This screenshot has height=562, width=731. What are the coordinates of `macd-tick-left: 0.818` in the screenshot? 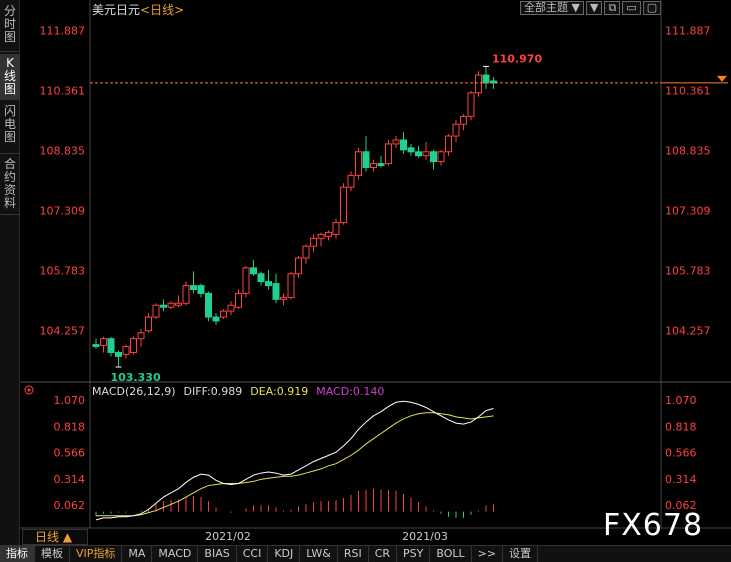 It's located at (70, 426).